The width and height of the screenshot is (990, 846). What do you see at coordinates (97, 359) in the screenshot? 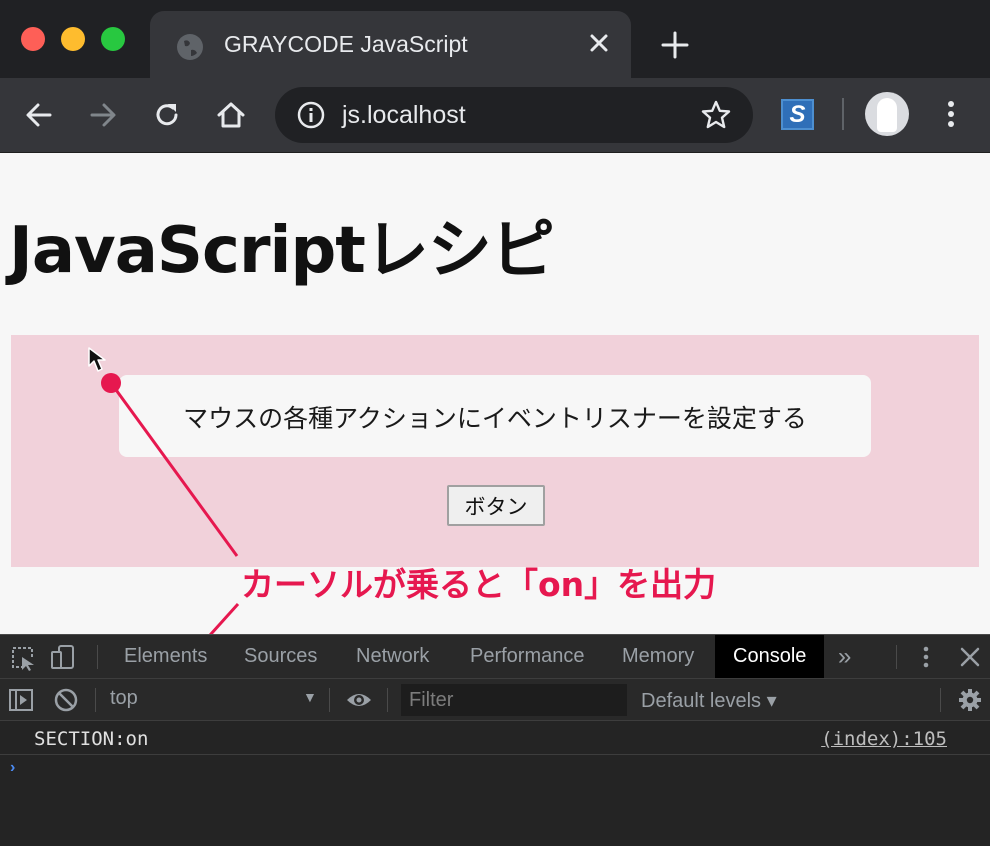
I see `mouse-cursor-icon` at bounding box center [97, 359].